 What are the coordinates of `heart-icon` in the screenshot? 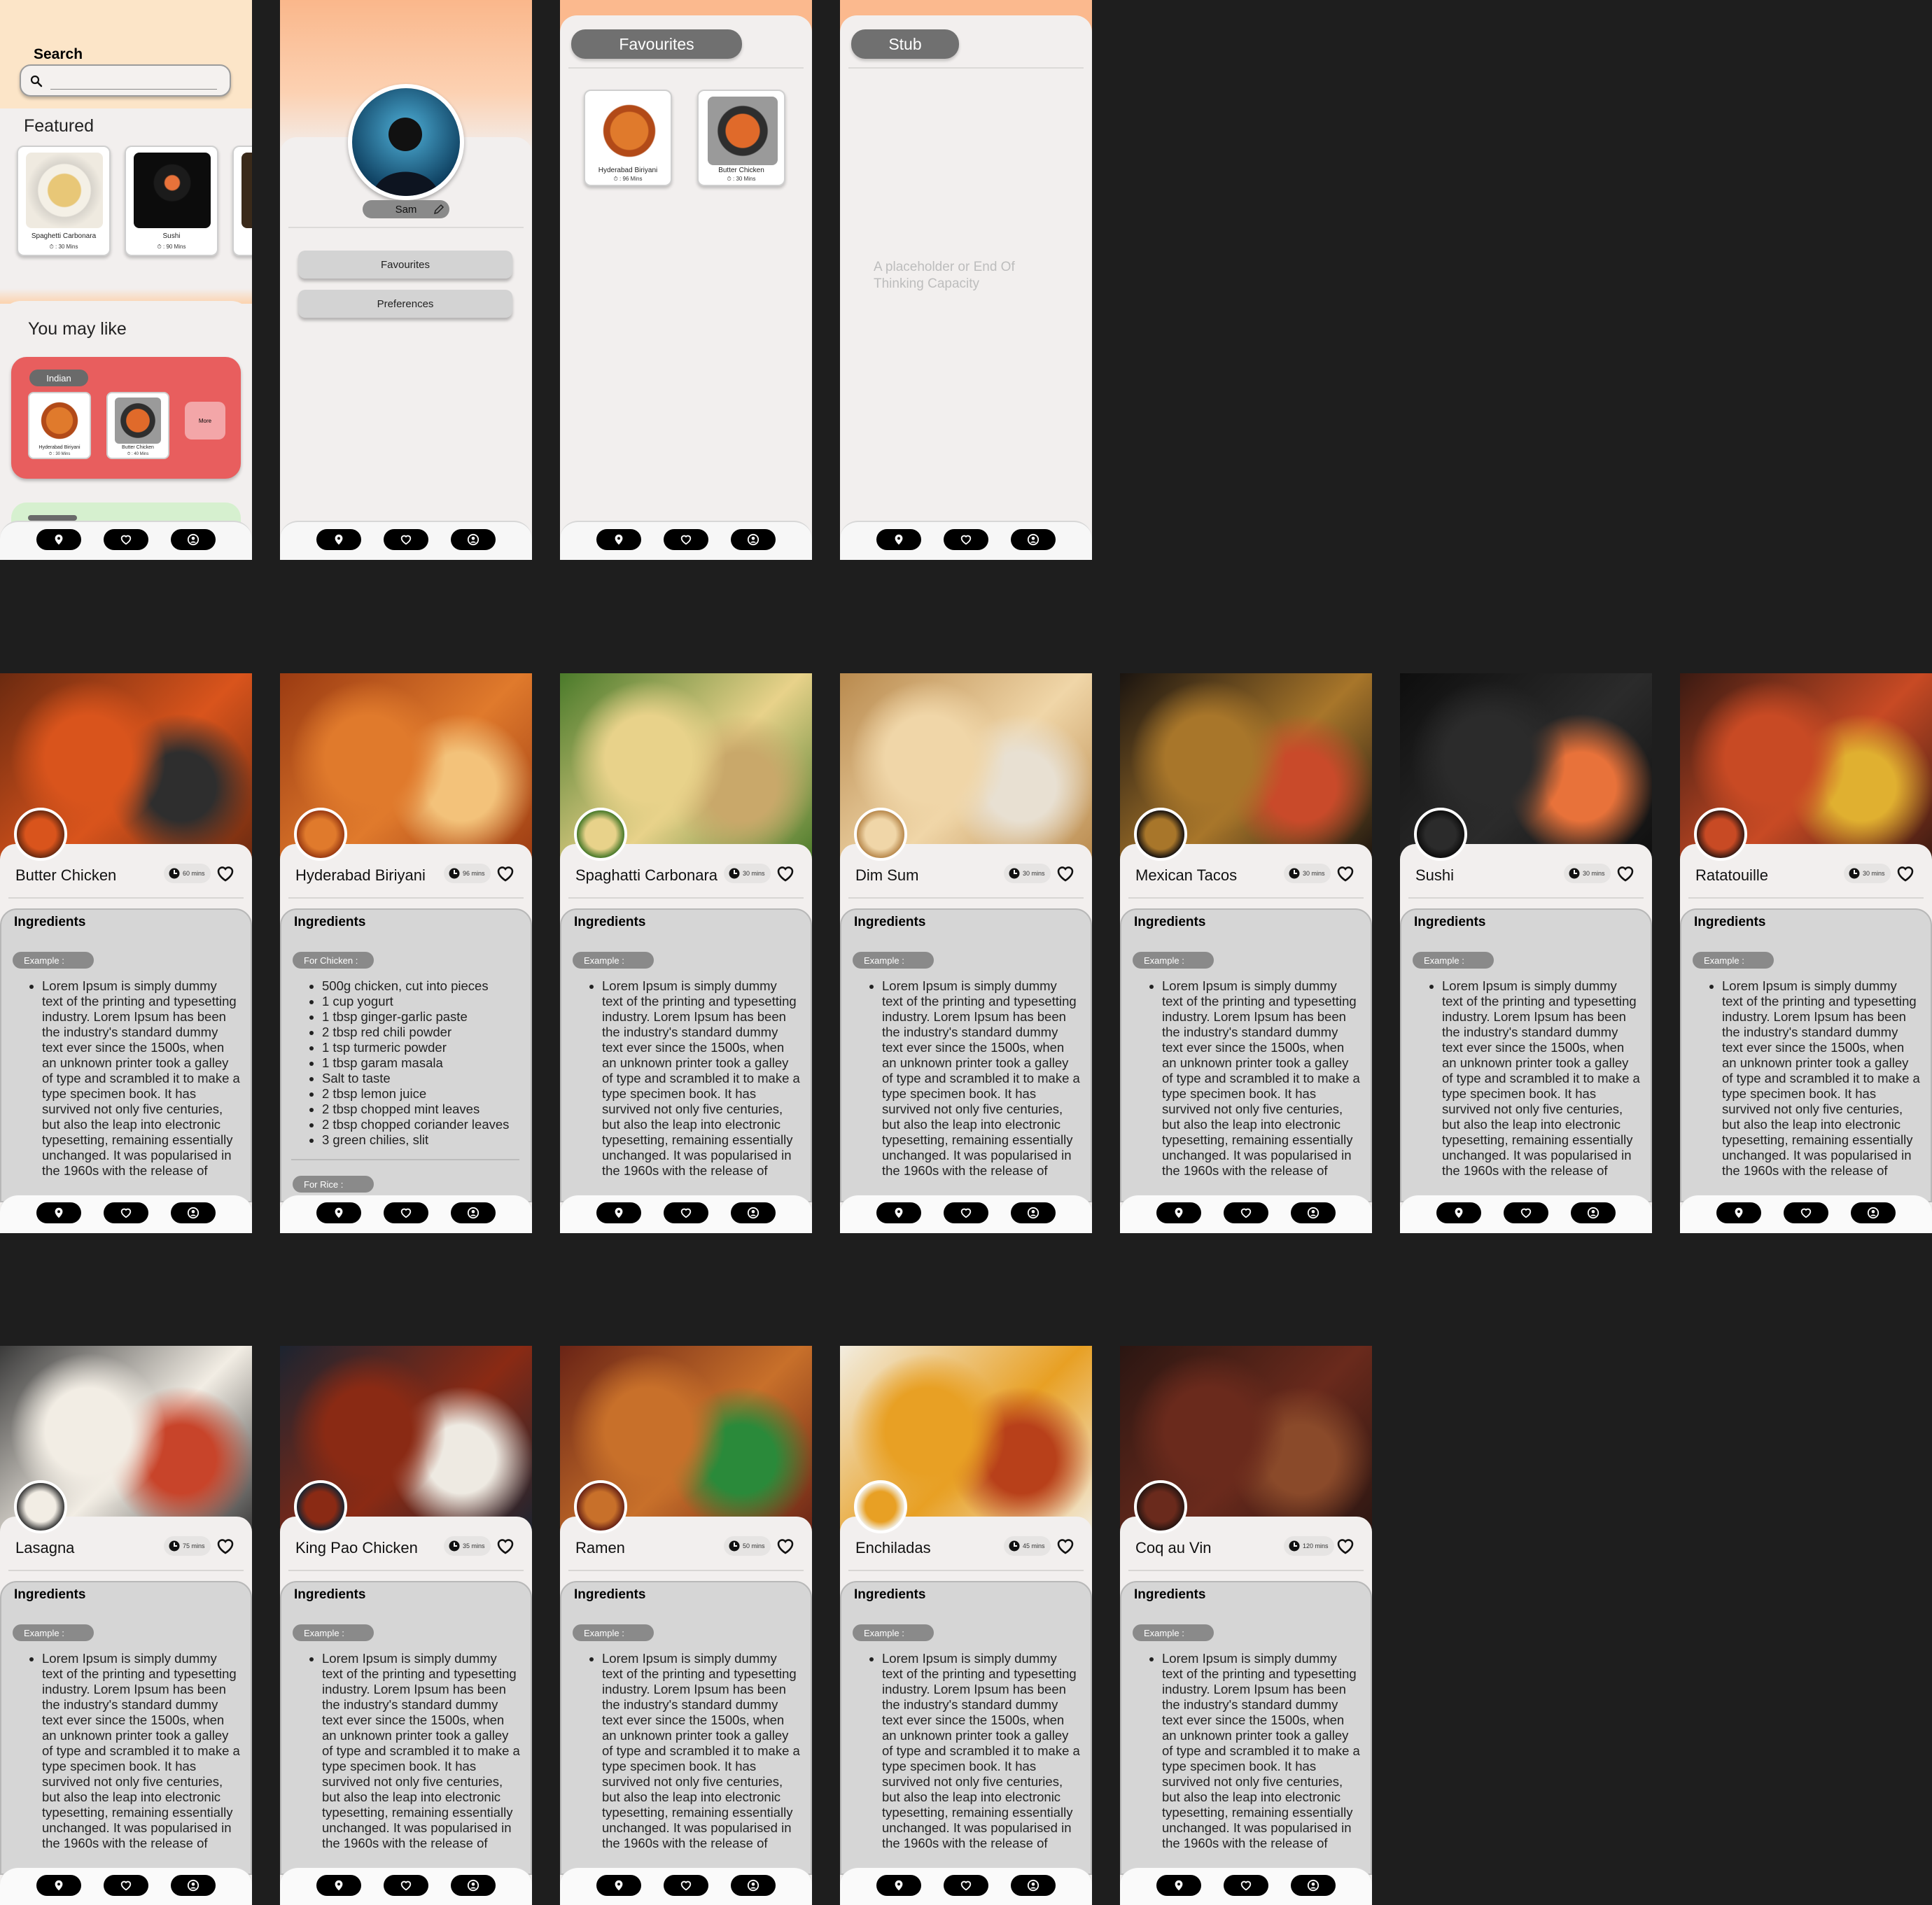 It's located at (406, 540).